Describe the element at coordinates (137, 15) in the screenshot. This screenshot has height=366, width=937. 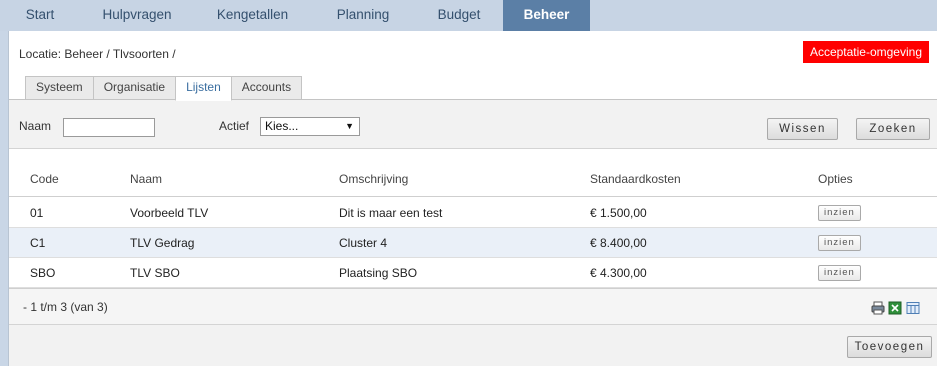
I see `nav-item-hulpvragen: Hulpvragen` at that location.